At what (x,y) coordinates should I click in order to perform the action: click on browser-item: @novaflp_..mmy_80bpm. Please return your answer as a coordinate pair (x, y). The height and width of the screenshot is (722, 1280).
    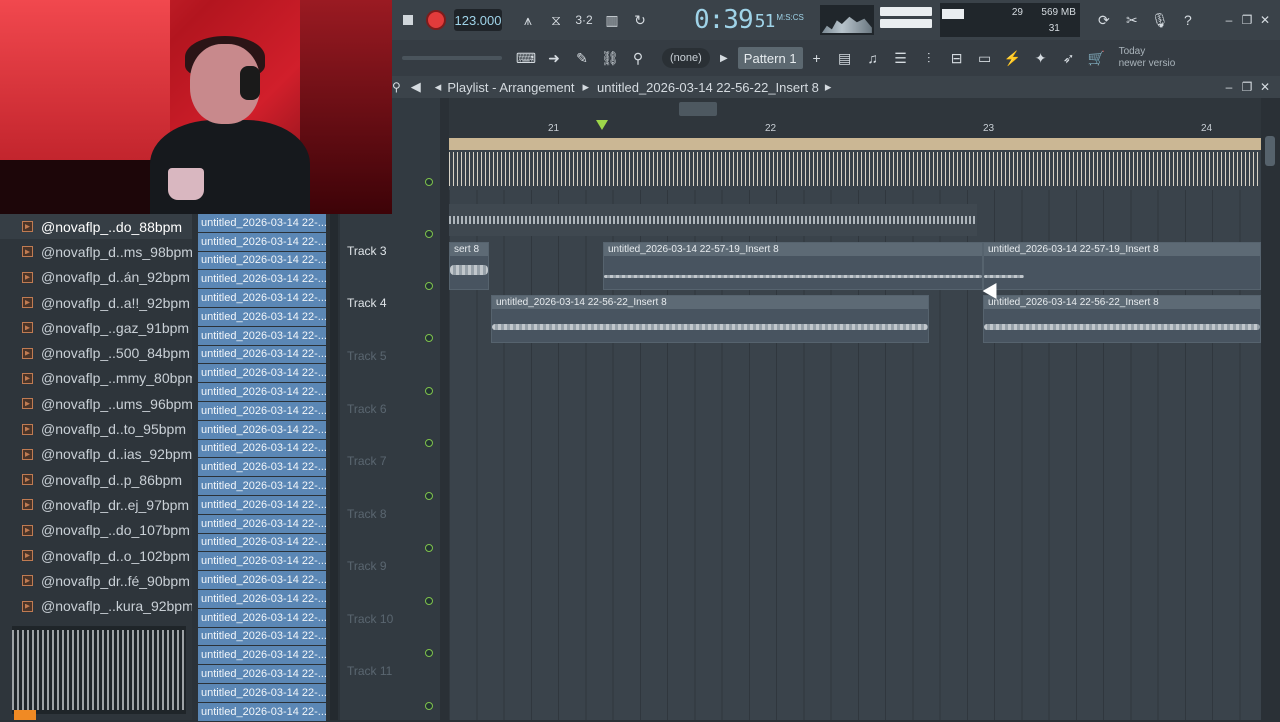
    Looking at the image, I should click on (98, 378).